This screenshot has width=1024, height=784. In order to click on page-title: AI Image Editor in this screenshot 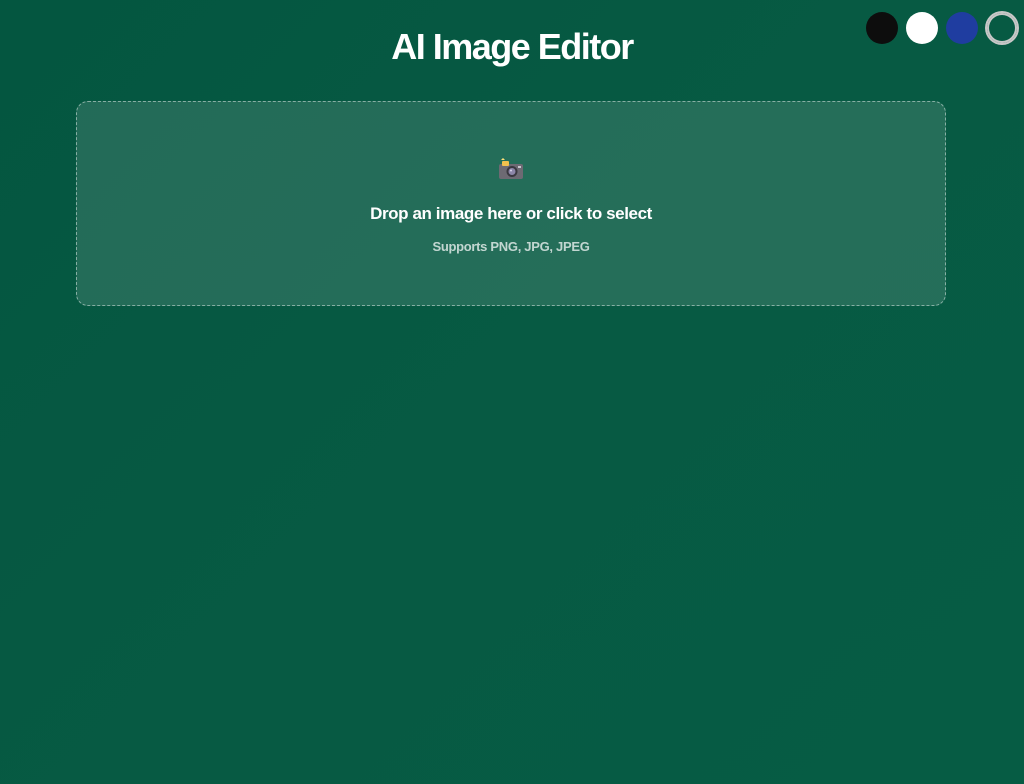, I will do `click(512, 46)`.